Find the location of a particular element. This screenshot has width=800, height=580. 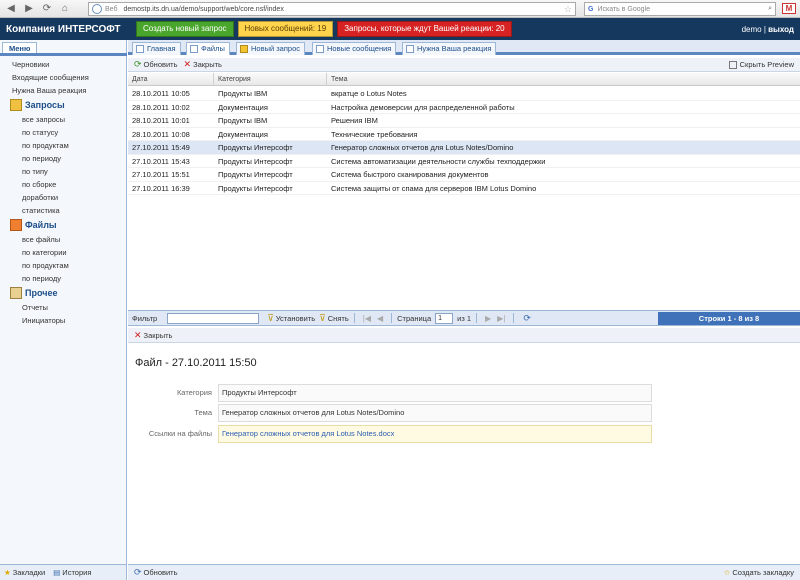

user-name: demo is located at coordinates (751, 29).